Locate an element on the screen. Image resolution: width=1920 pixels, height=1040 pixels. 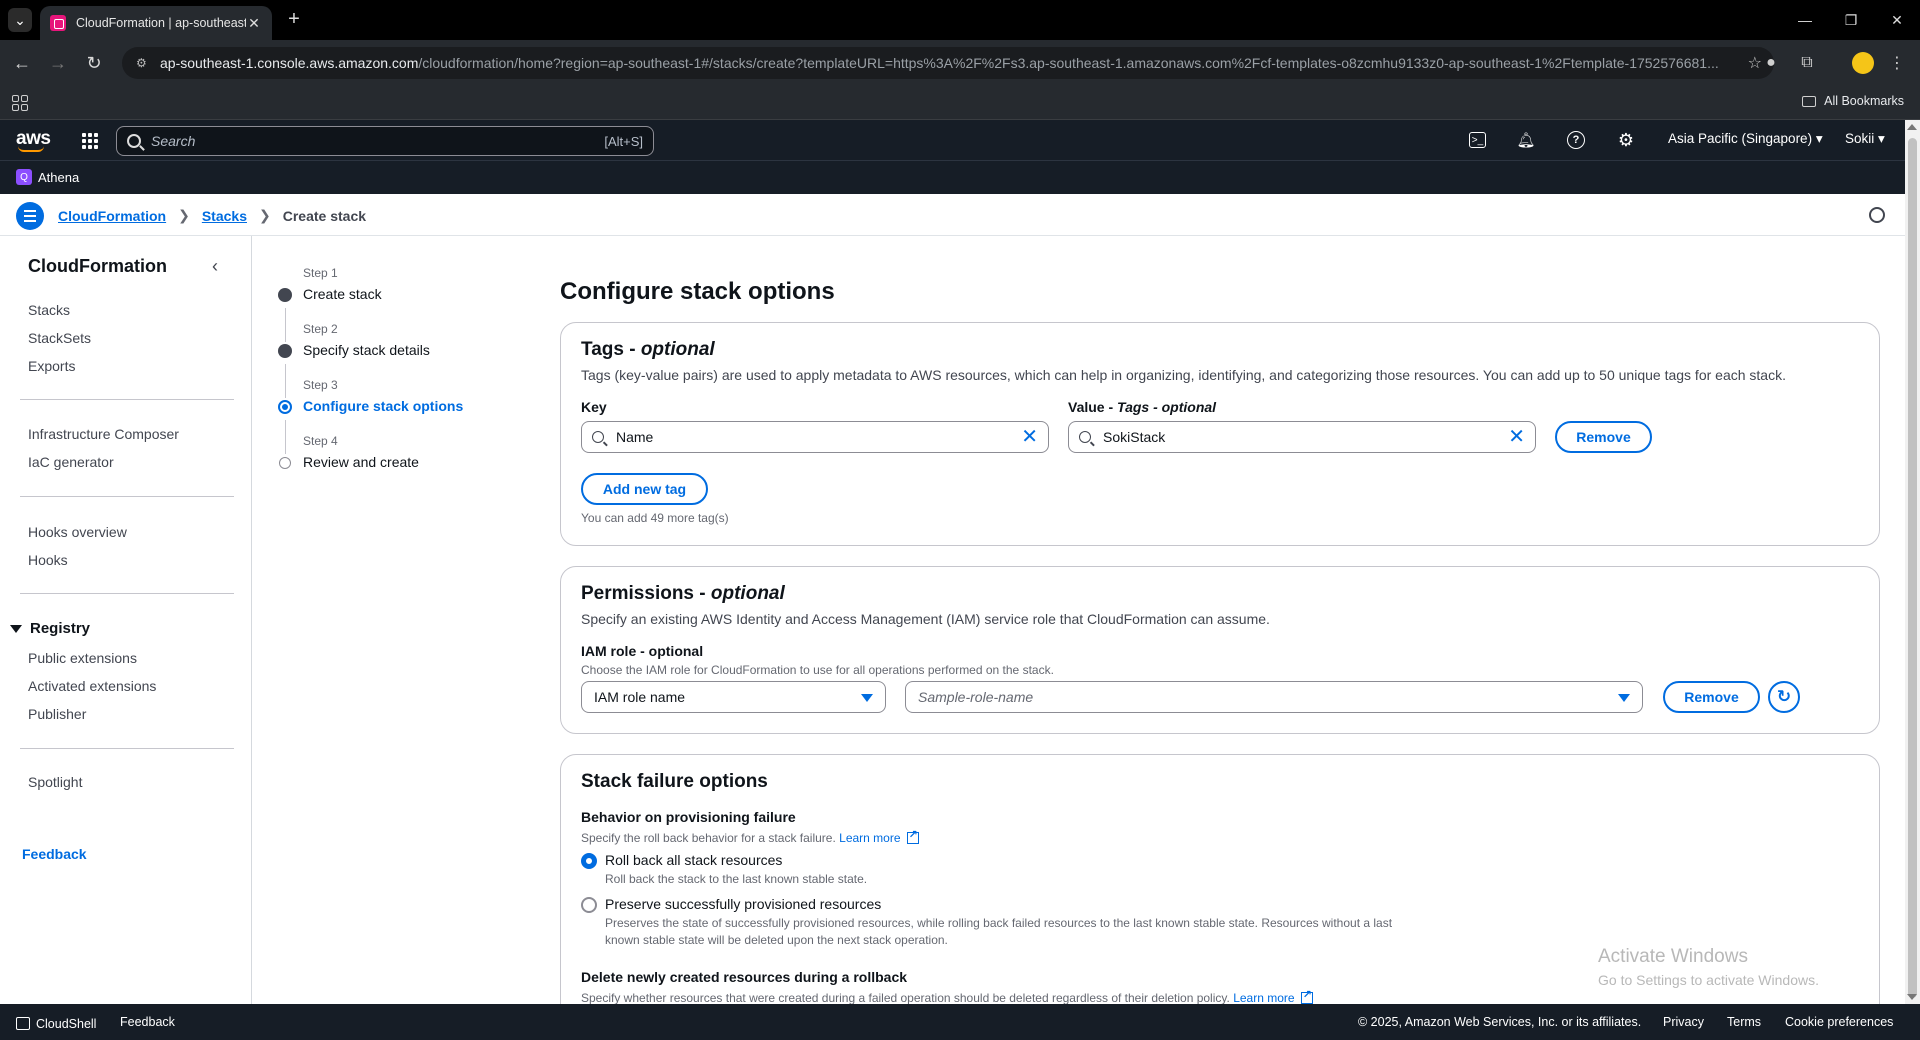
sidebar-title: CloudFormation is located at coordinates (97, 266).